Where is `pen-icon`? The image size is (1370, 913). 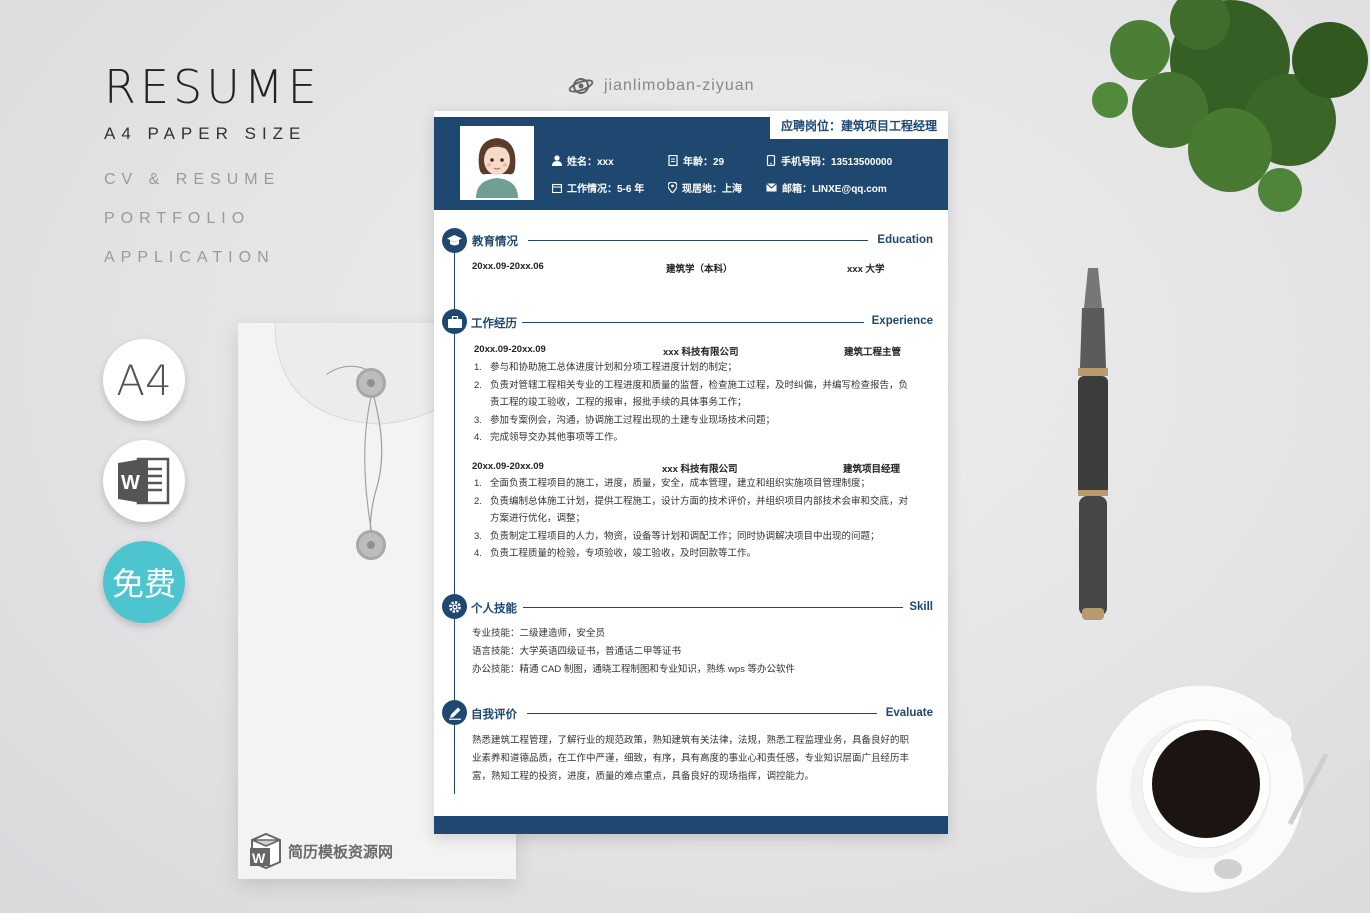
pen-icon is located at coordinates (454, 713).